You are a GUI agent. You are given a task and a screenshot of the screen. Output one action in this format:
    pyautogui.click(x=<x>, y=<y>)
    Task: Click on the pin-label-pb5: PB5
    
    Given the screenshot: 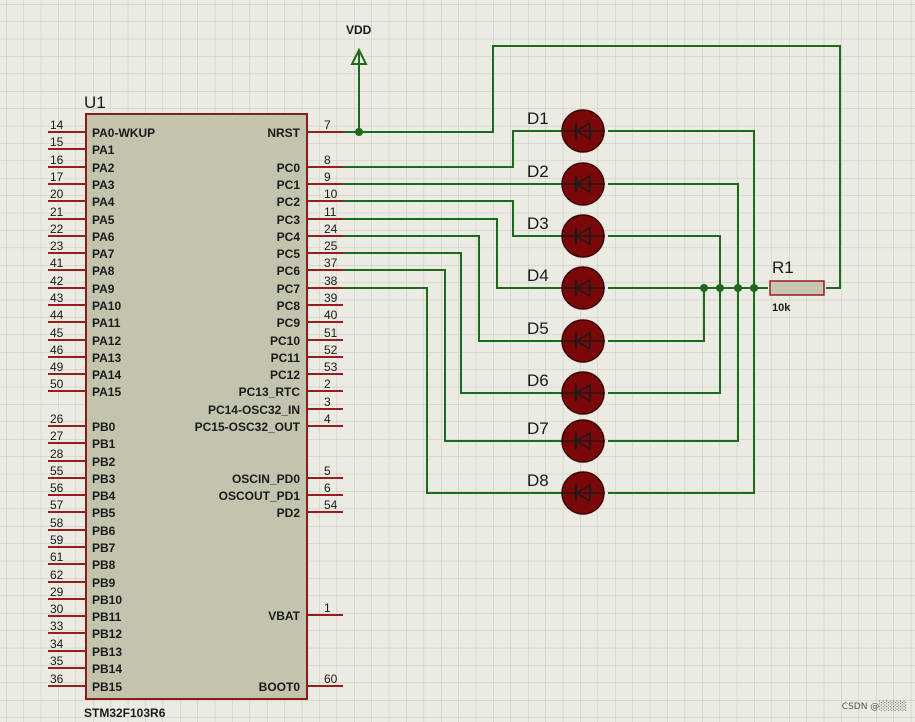 What is the action you would take?
    pyautogui.click(x=104, y=513)
    